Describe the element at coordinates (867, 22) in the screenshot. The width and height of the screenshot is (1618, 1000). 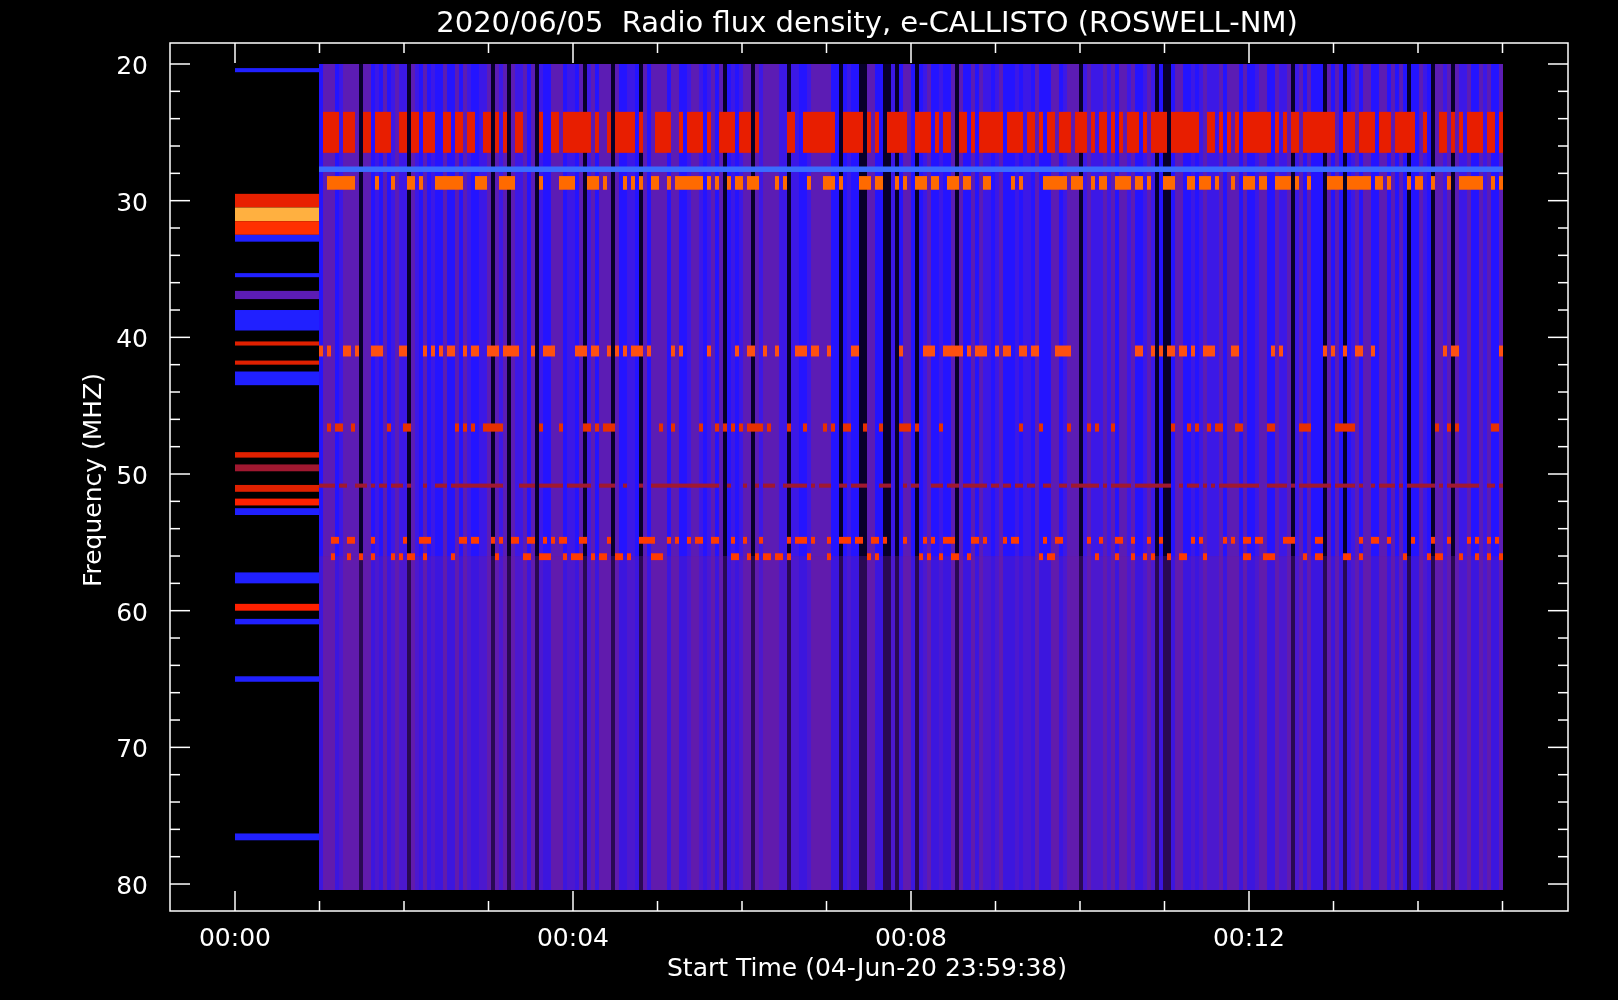
I see `chart-title: 2020/06/05 Radio flux density, e-CALLISTO (ROSWELL-NM)` at that location.